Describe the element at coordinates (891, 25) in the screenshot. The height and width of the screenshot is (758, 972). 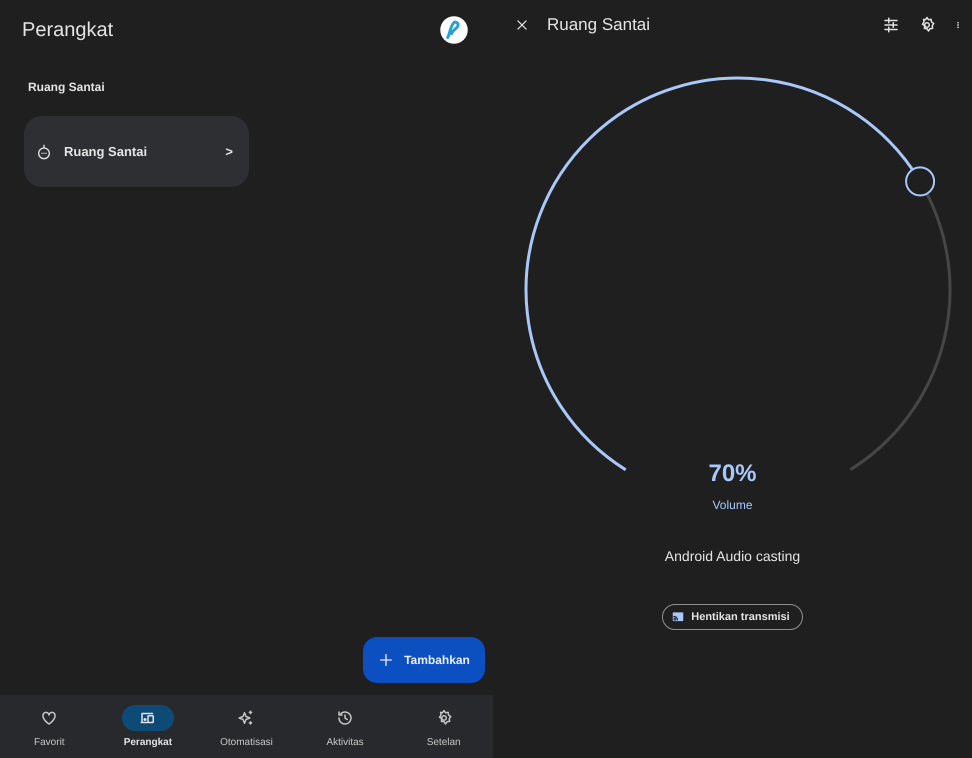
I see `equalizer-icon` at that location.